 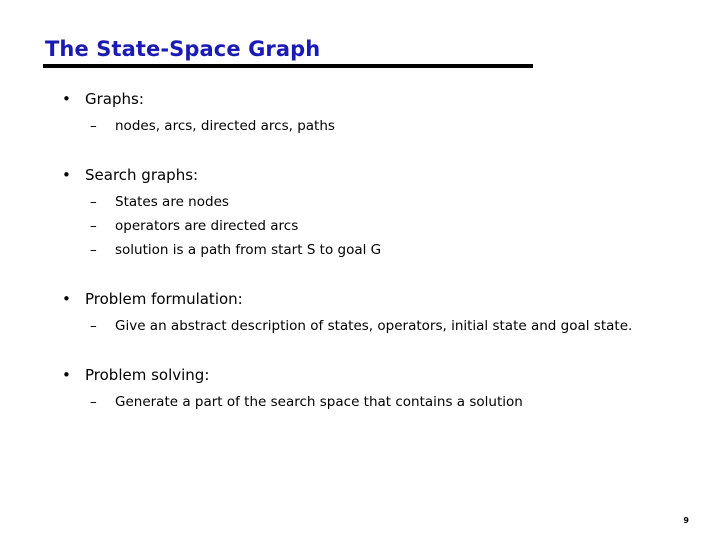 What do you see at coordinates (367, 99) in the screenshot?
I see `bullet-heading: • Graphs:` at bounding box center [367, 99].